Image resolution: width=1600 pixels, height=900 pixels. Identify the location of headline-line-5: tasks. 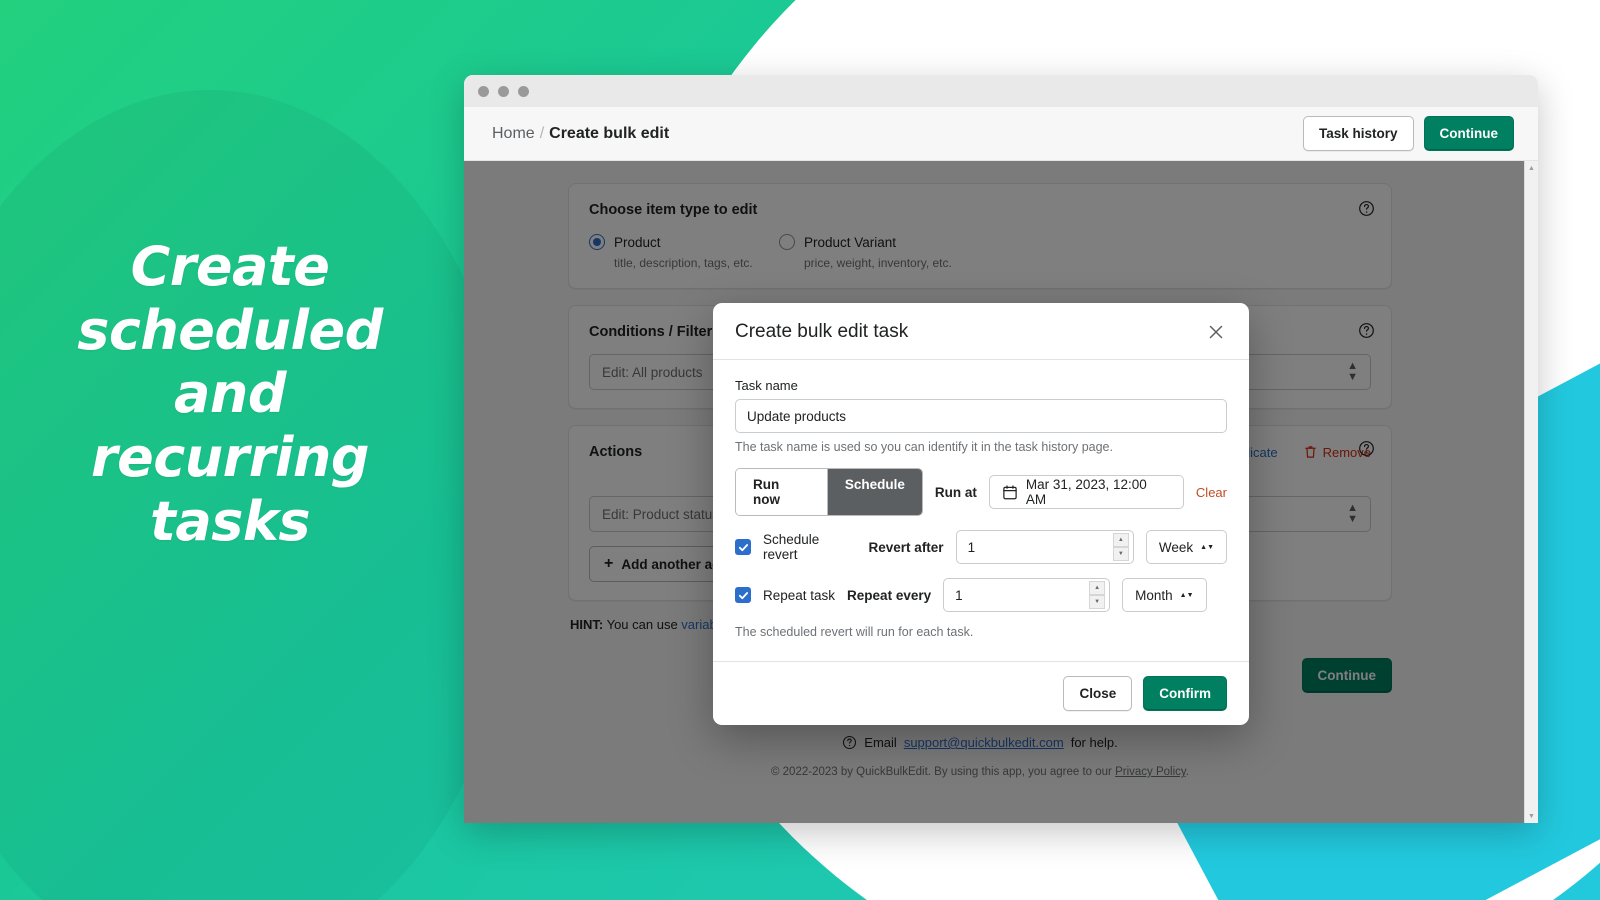
(230, 521).